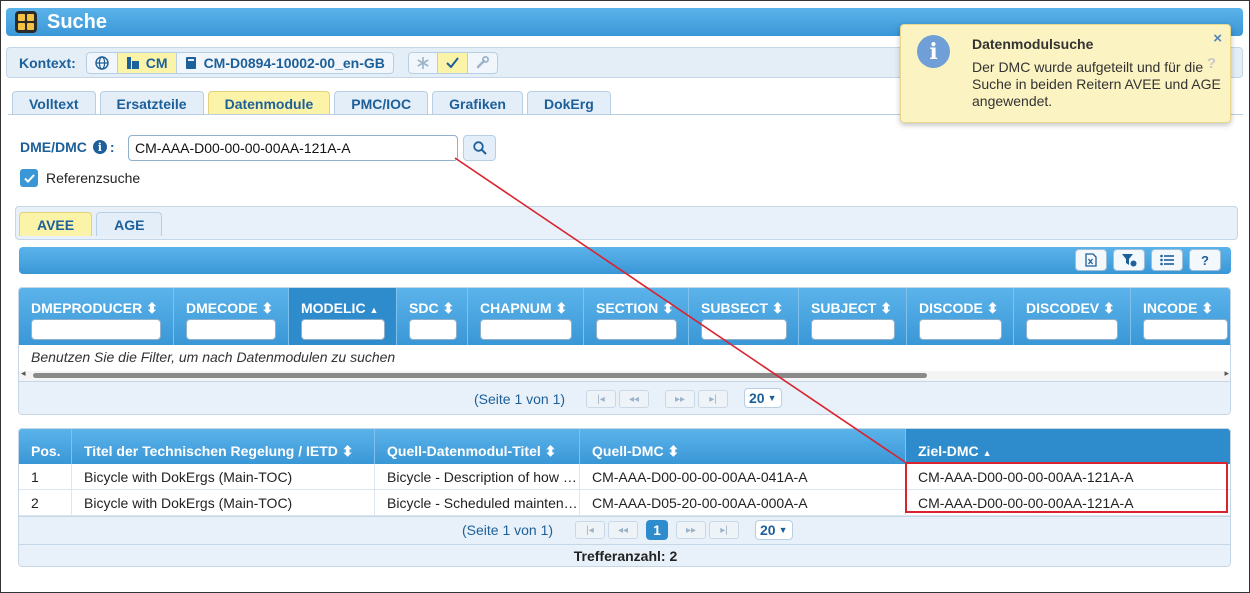  Describe the element at coordinates (45, 503) in the screenshot. I see `cell-pos: 2` at that location.